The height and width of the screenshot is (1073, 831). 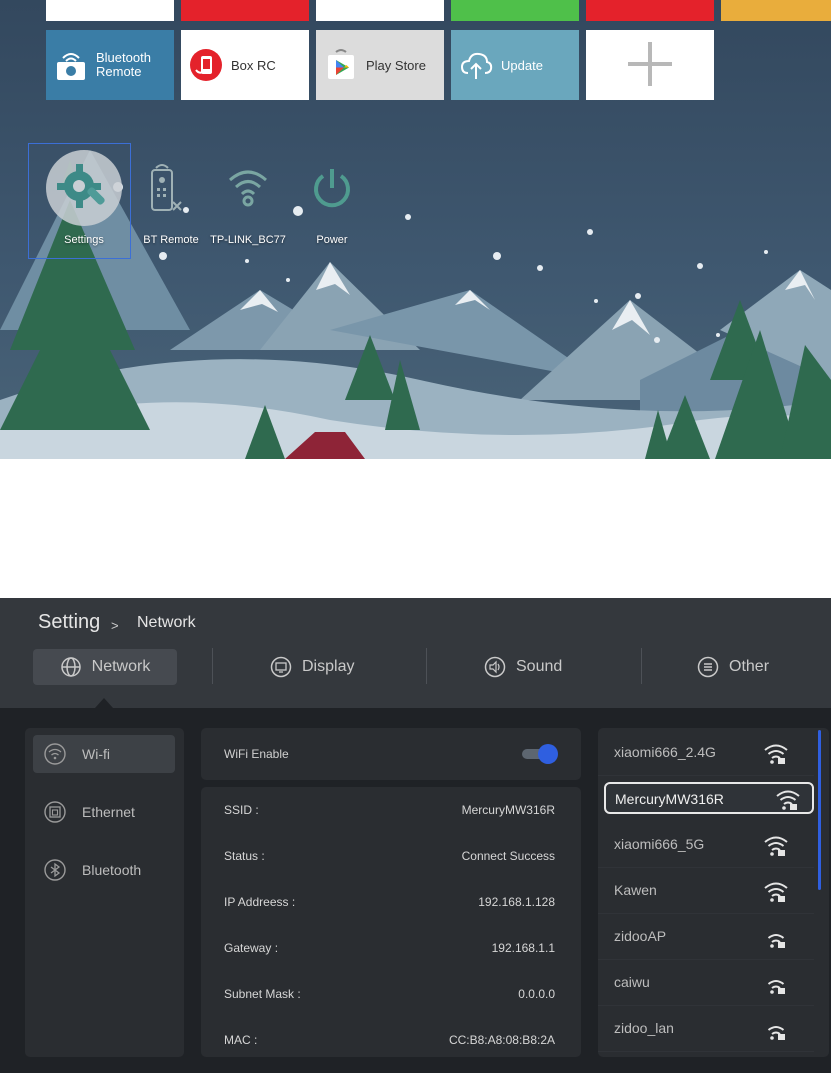 I want to click on network-name: xiaomi666_2.4G, so click(x=665, y=752).